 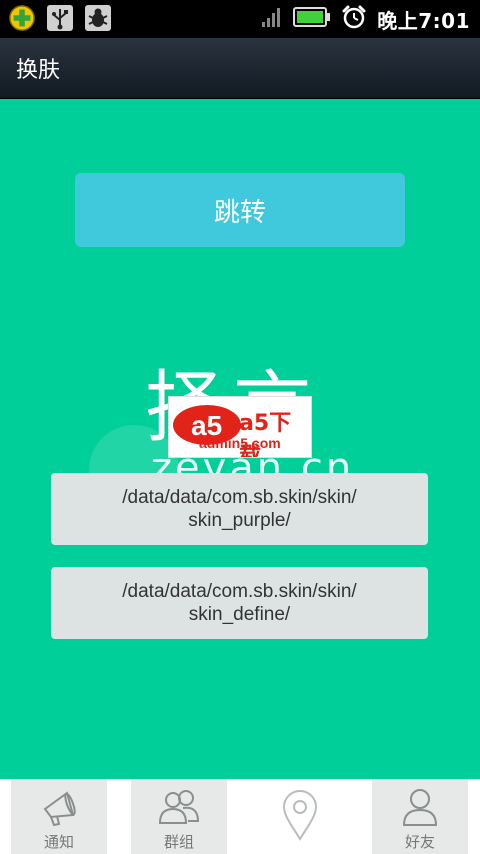 I want to click on tab-group-label: 群组, so click(x=178, y=842).